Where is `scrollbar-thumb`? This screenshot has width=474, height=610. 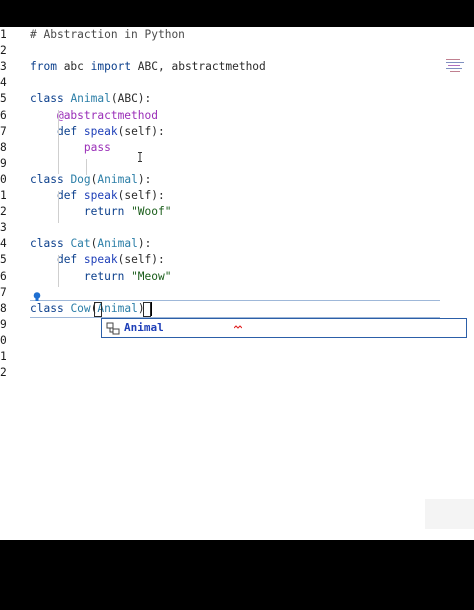
scrollbar-thumb is located at coordinates (449, 514).